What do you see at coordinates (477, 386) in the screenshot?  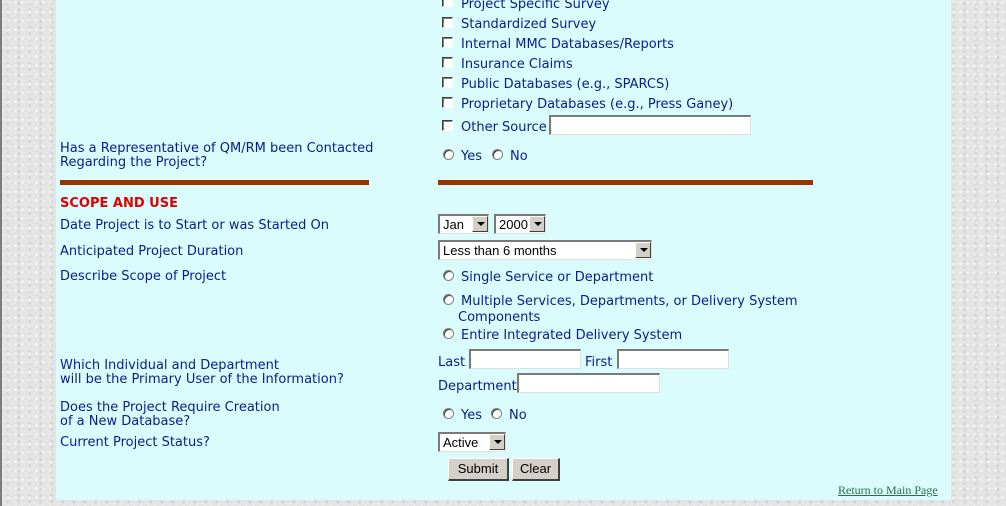 I see `department-label: Department` at bounding box center [477, 386].